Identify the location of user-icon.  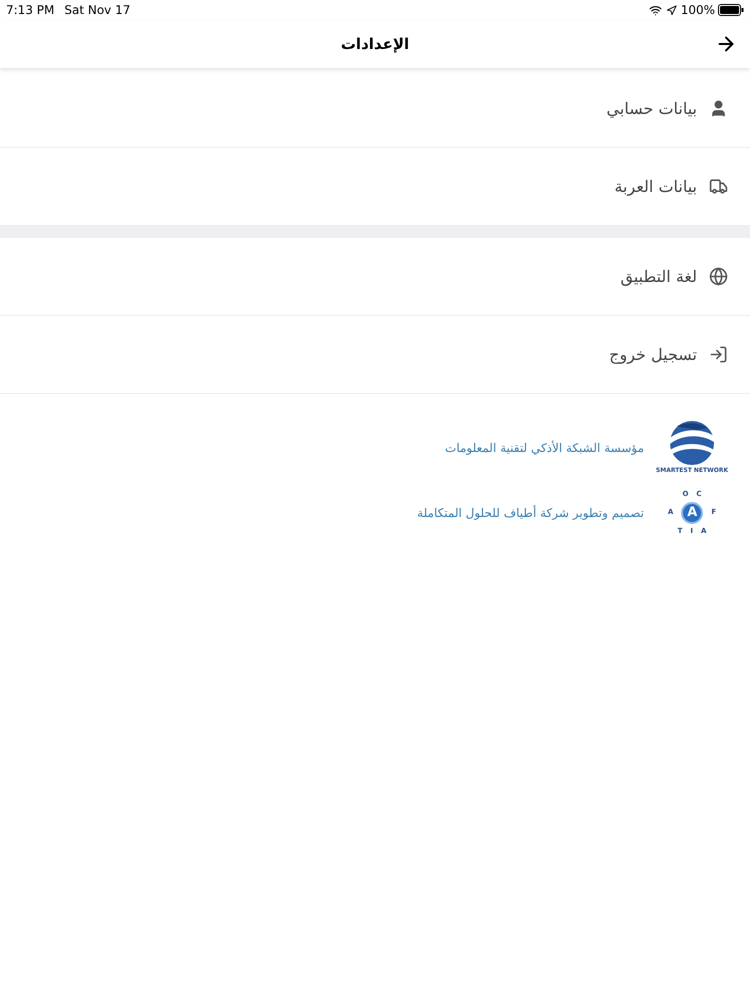
(718, 108).